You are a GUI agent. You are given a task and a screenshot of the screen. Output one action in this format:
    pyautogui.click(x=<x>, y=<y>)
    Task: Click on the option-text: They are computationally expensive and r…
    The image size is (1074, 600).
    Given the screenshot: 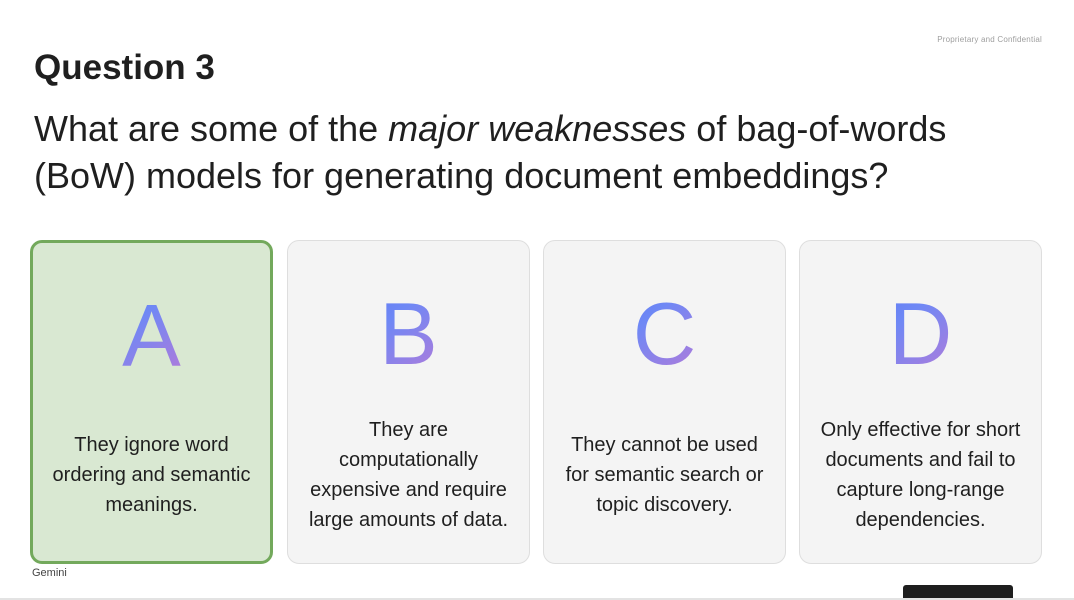 What is the action you would take?
    pyautogui.click(x=408, y=475)
    